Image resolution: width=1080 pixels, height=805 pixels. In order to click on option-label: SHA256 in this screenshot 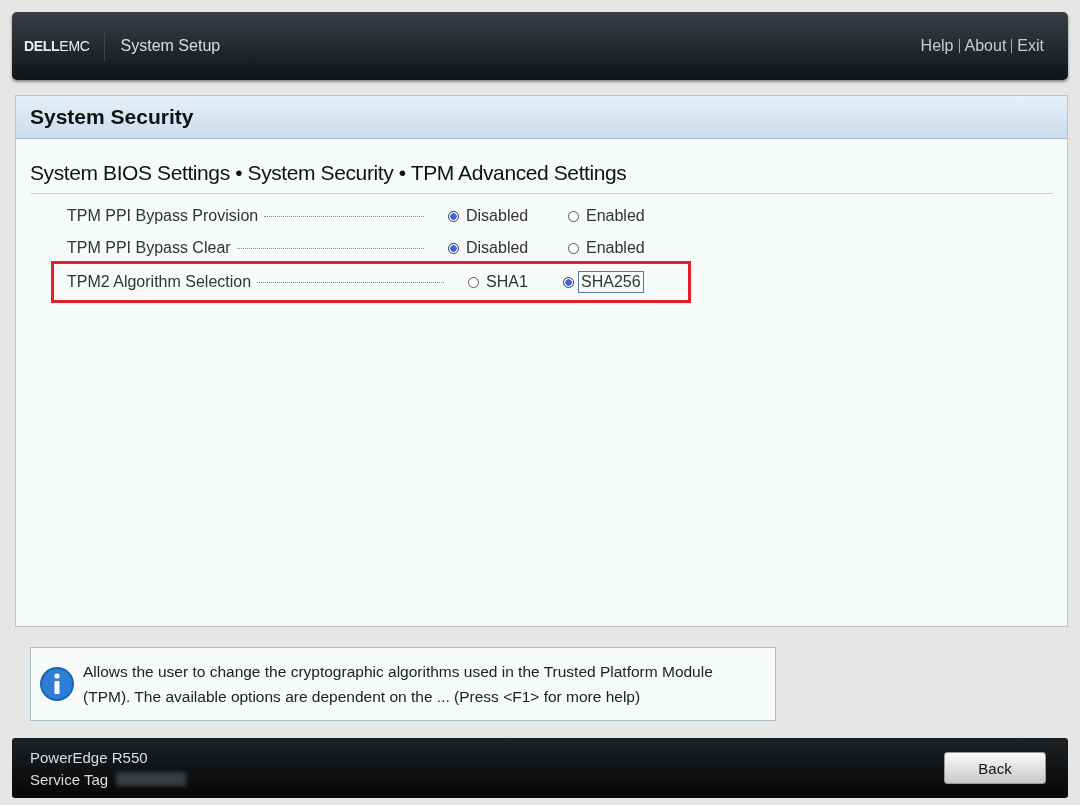, I will do `click(611, 282)`.